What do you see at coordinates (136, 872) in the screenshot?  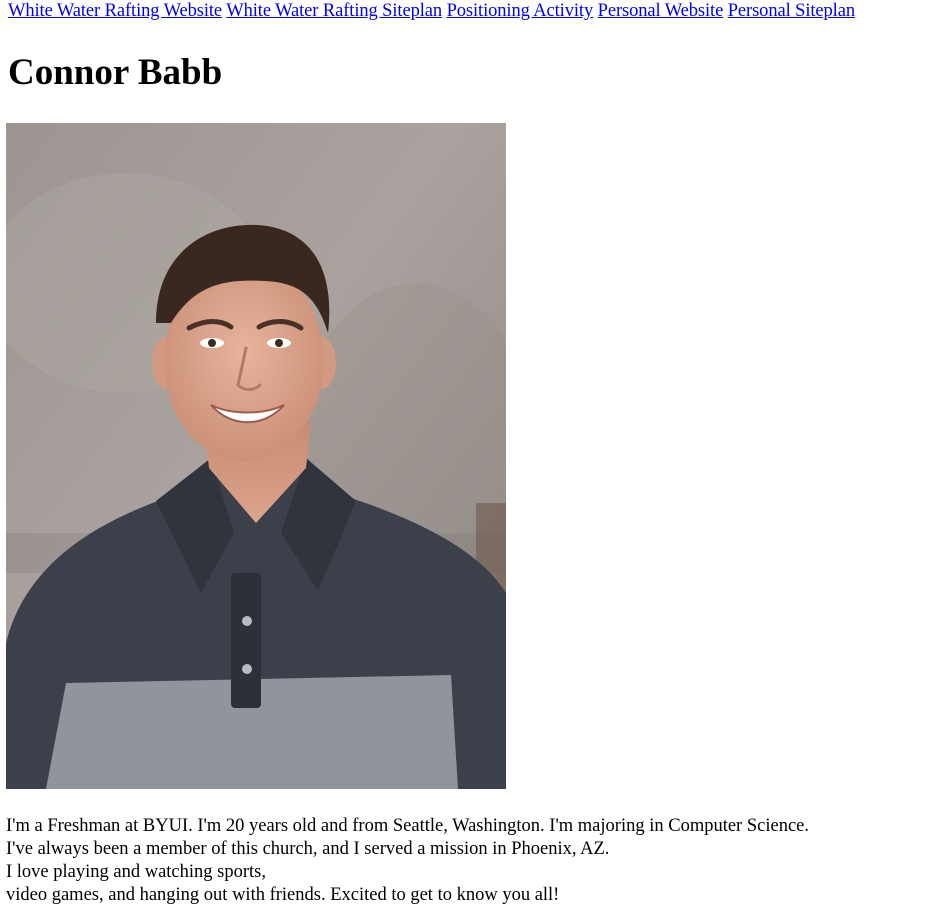 I see `bio-line: I love playing and watching sports,` at bounding box center [136, 872].